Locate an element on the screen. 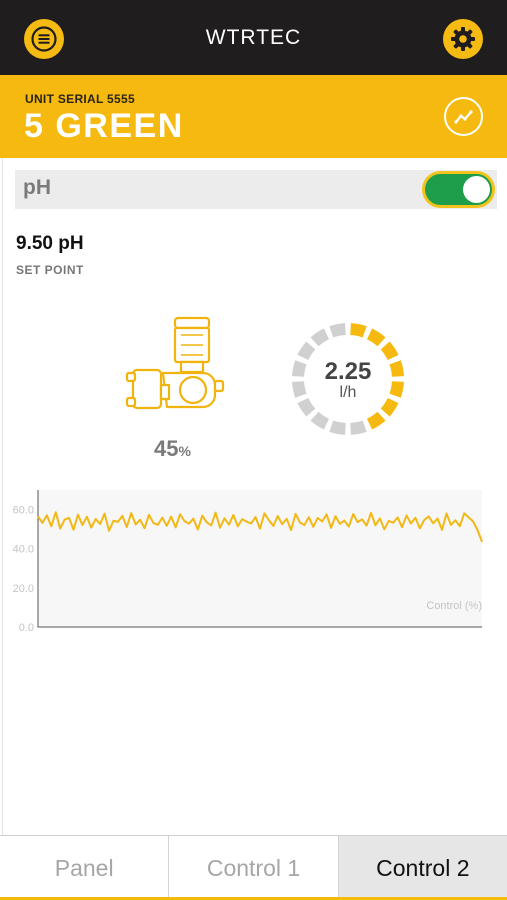  tab-panel: Panel is located at coordinates (85, 868).